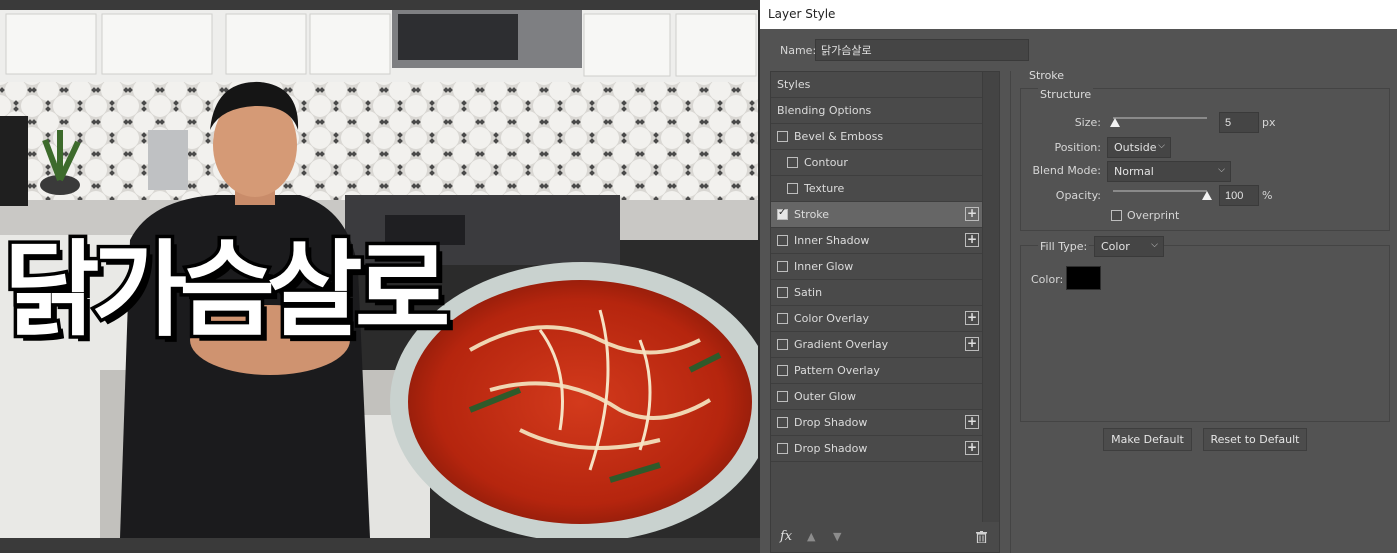 The height and width of the screenshot is (553, 1397). What do you see at coordinates (877, 319) in the screenshot?
I see `style-item-color-overlay: Color Overlay +` at bounding box center [877, 319].